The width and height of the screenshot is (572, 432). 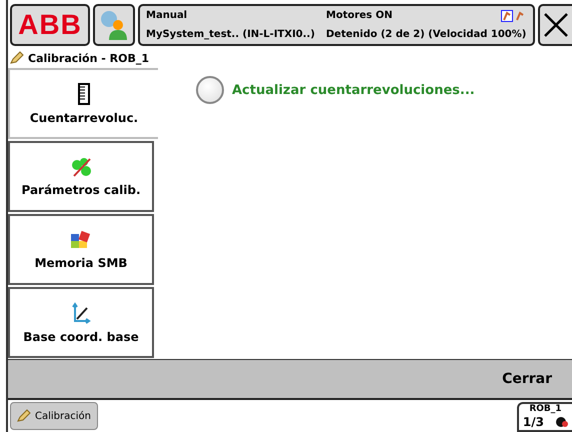 I want to click on axes-icon, so click(x=81, y=313).